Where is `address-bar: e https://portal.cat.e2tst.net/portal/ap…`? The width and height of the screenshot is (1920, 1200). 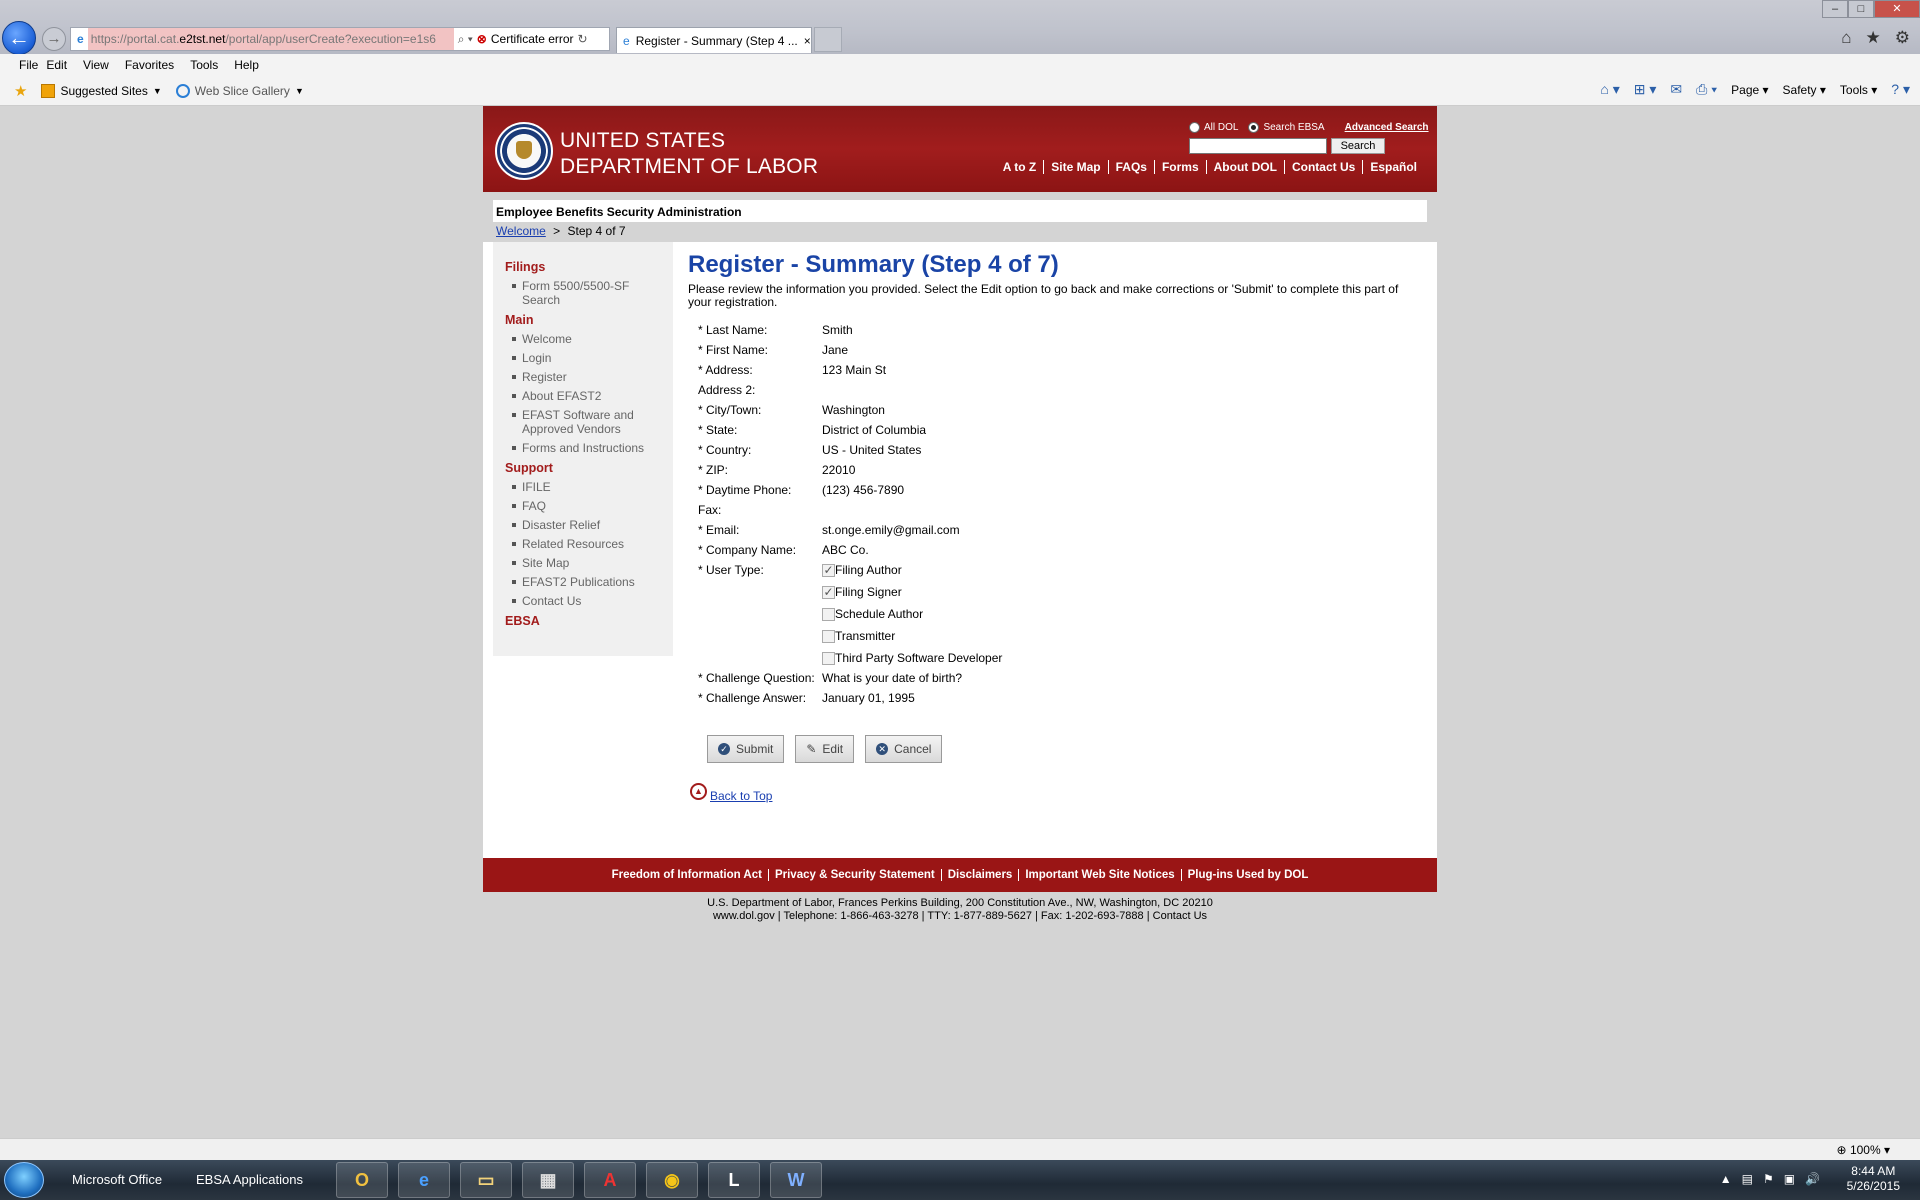
address-bar: e https://portal.cat.e2tst.net/portal/ap… is located at coordinates (340, 39).